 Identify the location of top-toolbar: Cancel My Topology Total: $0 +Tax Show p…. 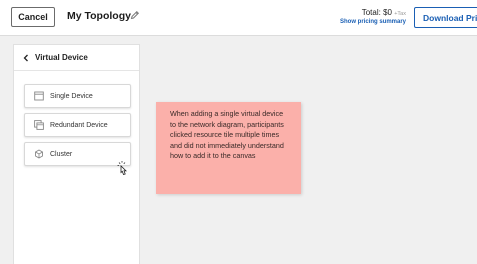
(238, 18).